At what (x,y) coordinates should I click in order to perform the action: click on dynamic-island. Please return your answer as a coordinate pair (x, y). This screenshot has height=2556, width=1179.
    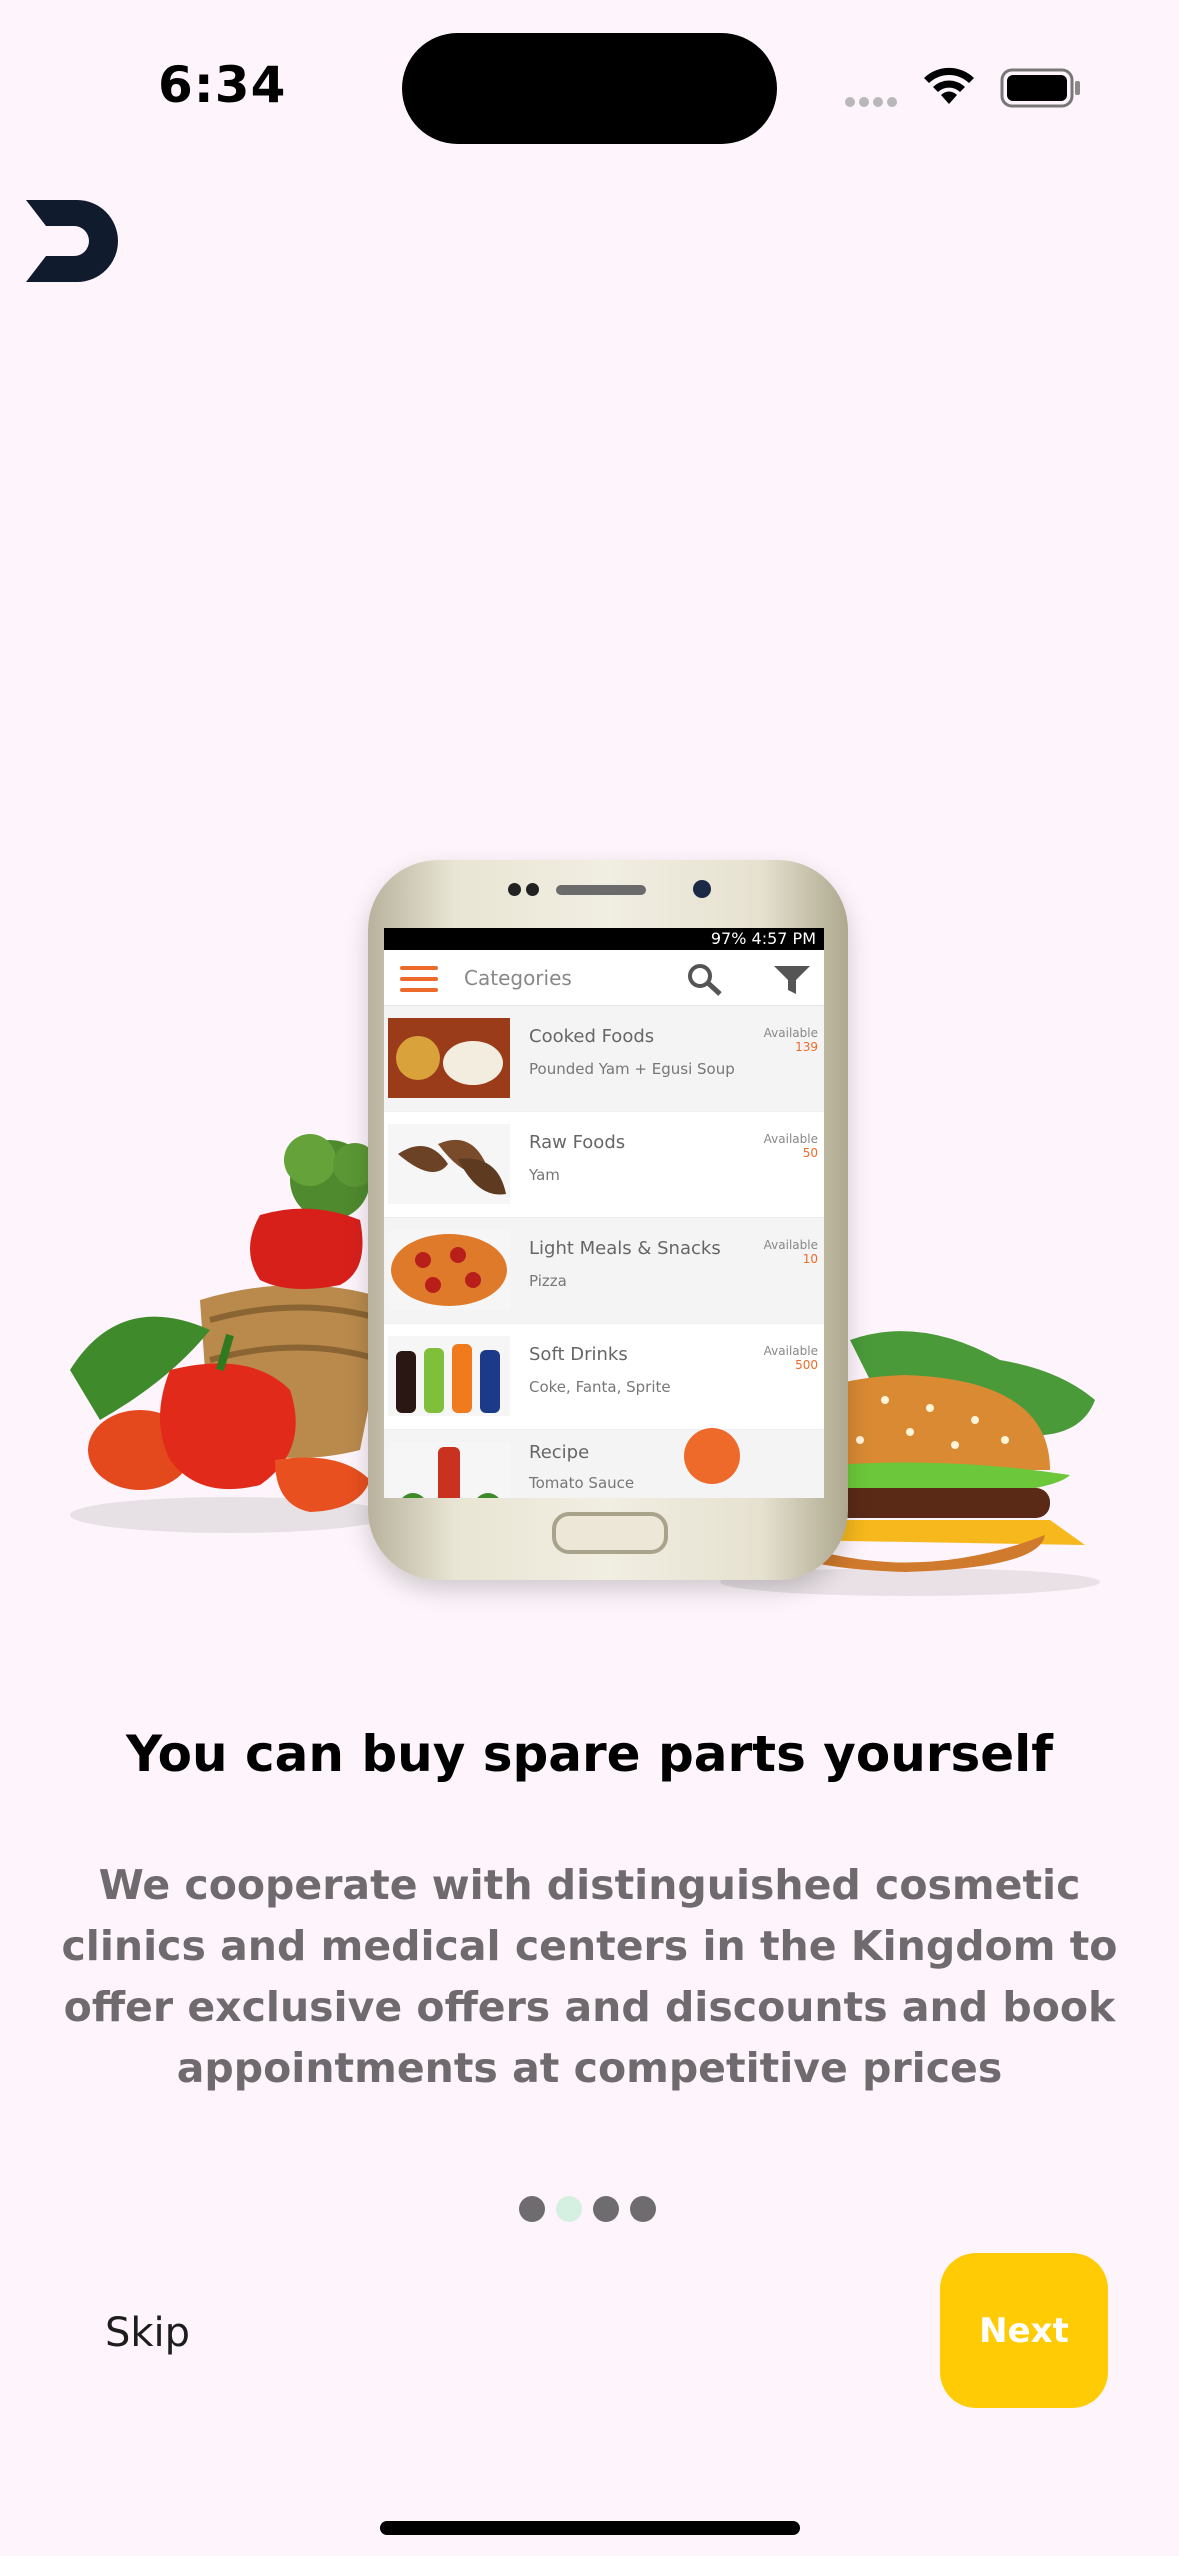
    Looking at the image, I should click on (589, 88).